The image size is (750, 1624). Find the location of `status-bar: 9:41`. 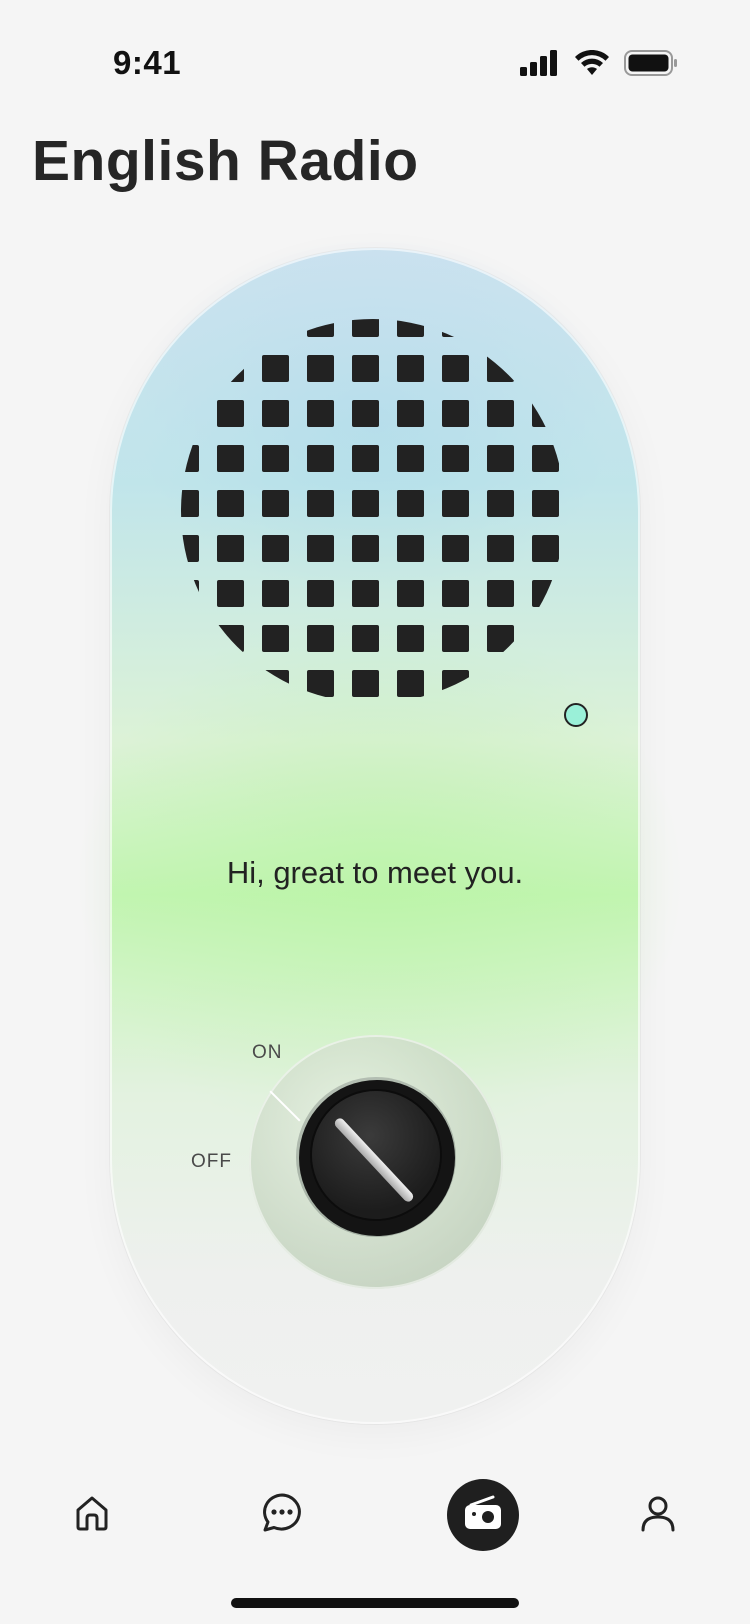

status-bar: 9:41 is located at coordinates (375, 60).